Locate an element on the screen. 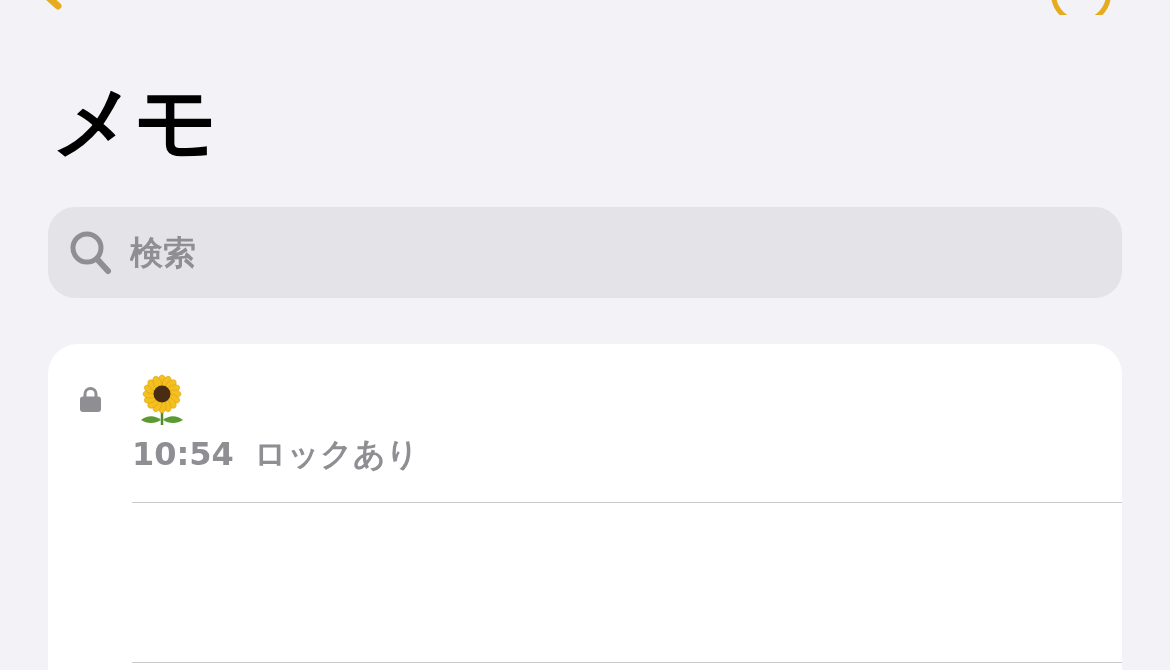 This screenshot has height=670, width=1170. back-chevron-icon is located at coordinates (53, 5).